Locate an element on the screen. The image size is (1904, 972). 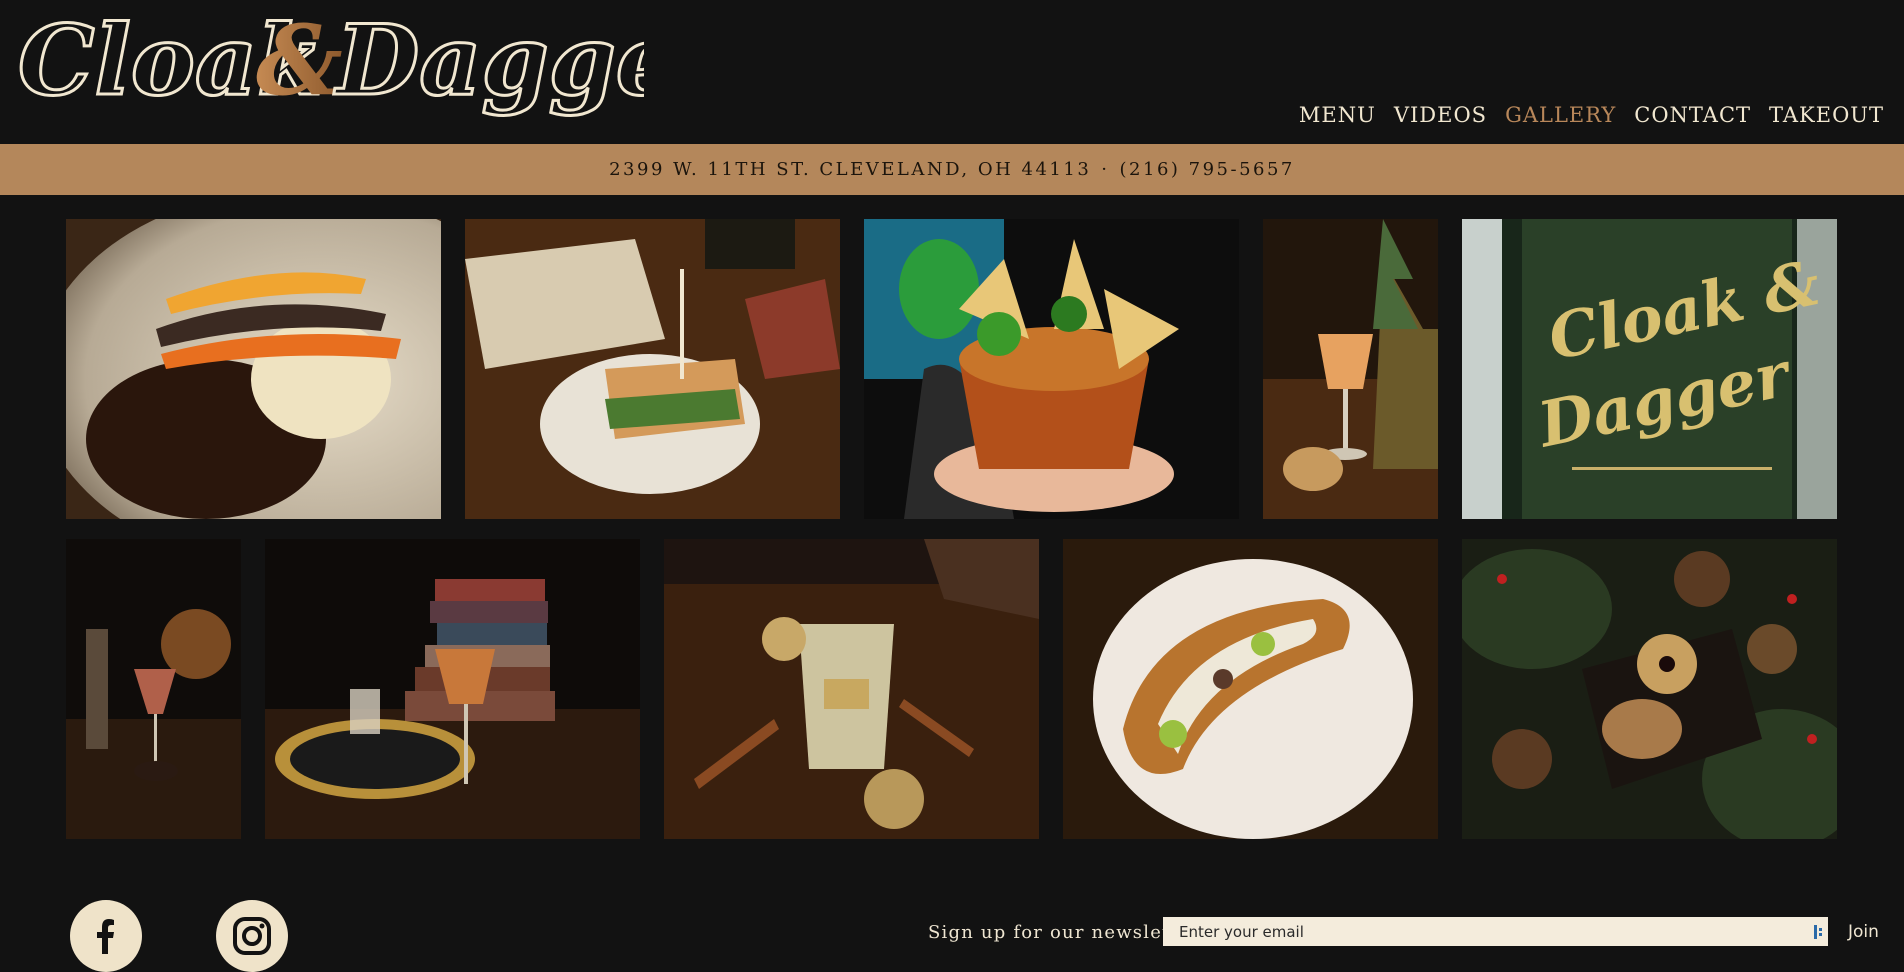
nav-takeout: TAKEOUT is located at coordinates (1826, 115).